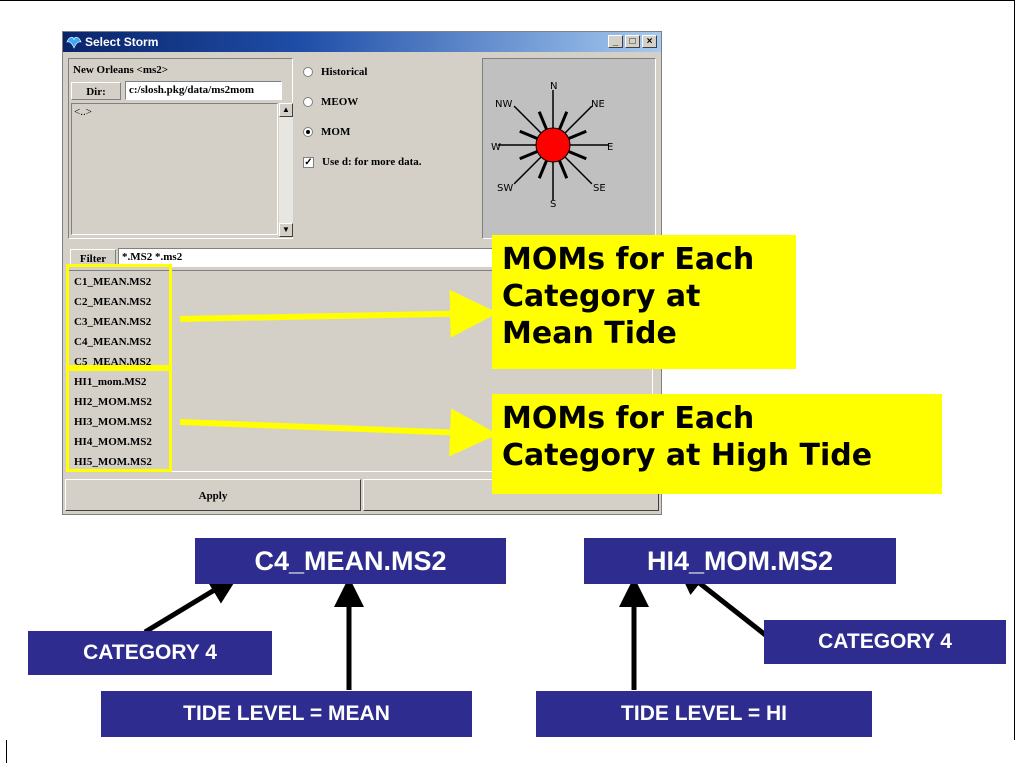  What do you see at coordinates (191, 605) in the screenshot?
I see `category-left-arrow` at bounding box center [191, 605].